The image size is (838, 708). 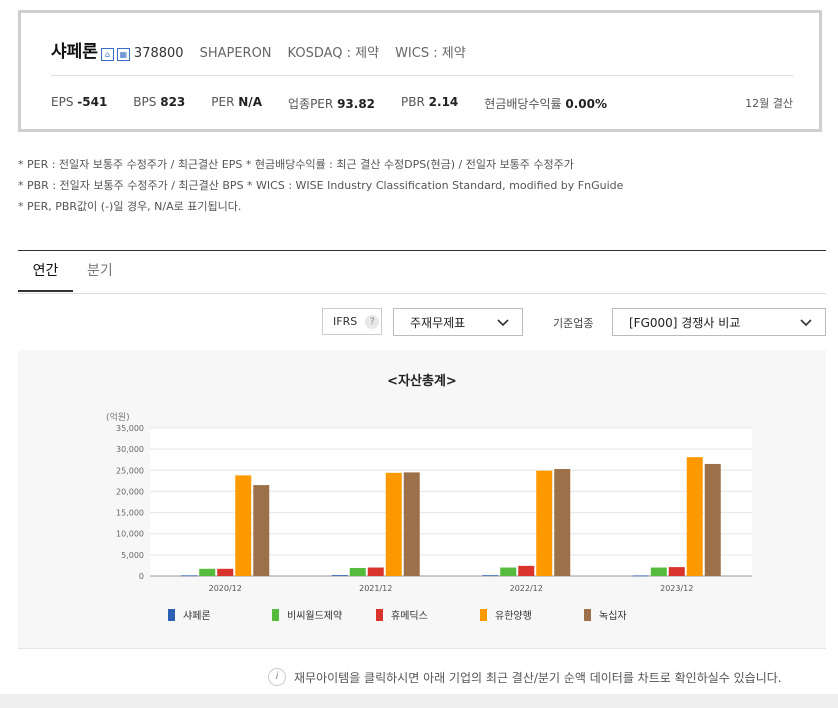 I want to click on legend-label: 유한양행, so click(x=513, y=616).